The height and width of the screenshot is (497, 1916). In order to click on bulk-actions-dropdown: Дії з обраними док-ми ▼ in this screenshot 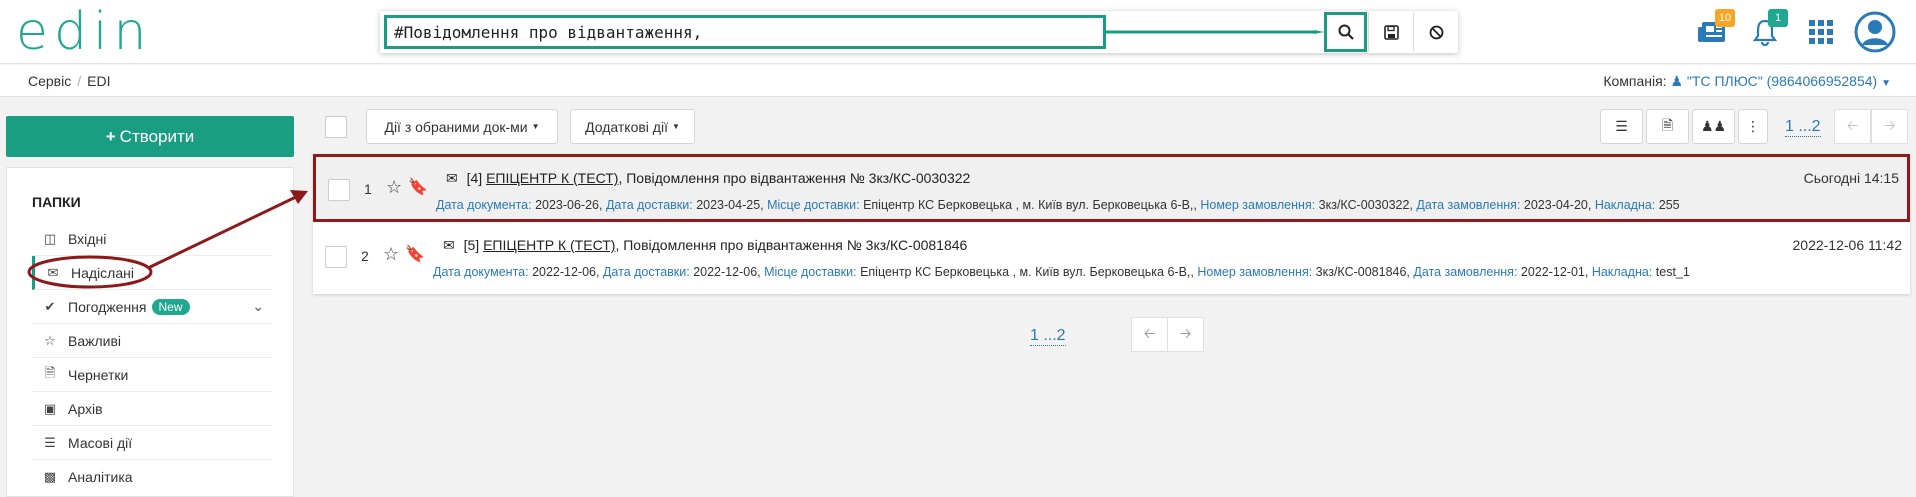, I will do `click(462, 126)`.